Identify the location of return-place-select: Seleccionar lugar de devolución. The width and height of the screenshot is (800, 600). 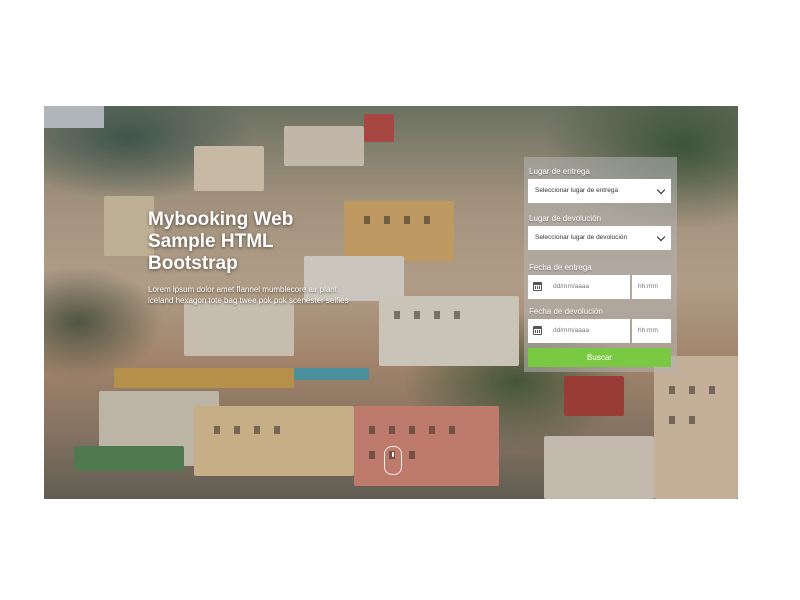
(599, 238).